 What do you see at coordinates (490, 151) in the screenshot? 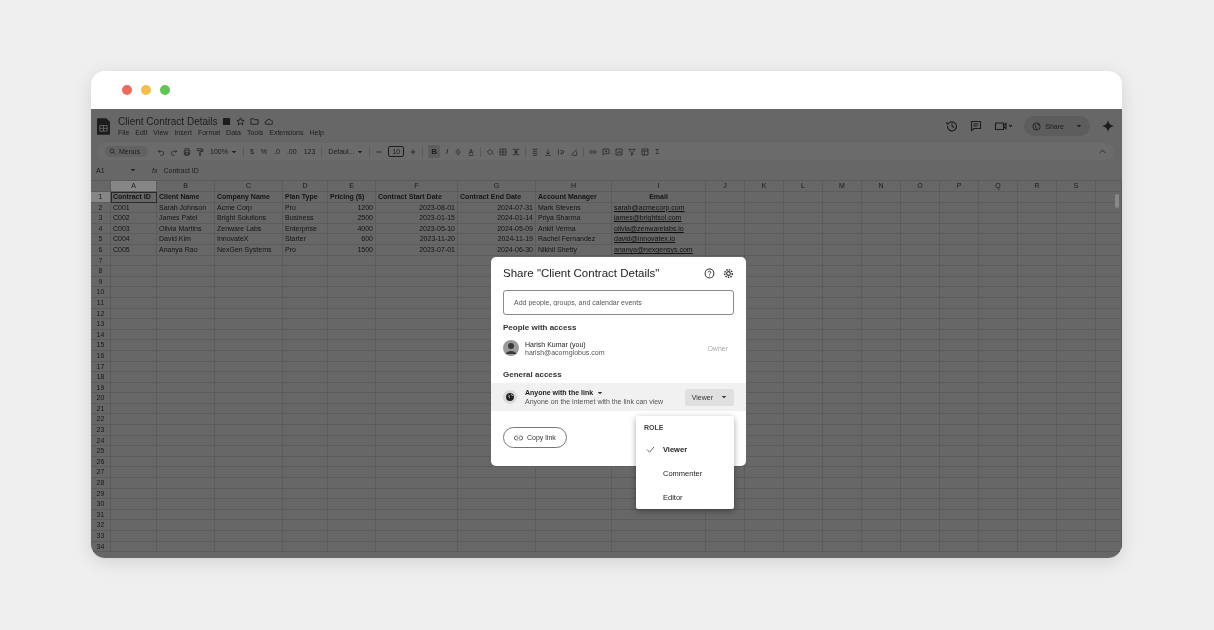
I see `fill-bucket-icon` at bounding box center [490, 151].